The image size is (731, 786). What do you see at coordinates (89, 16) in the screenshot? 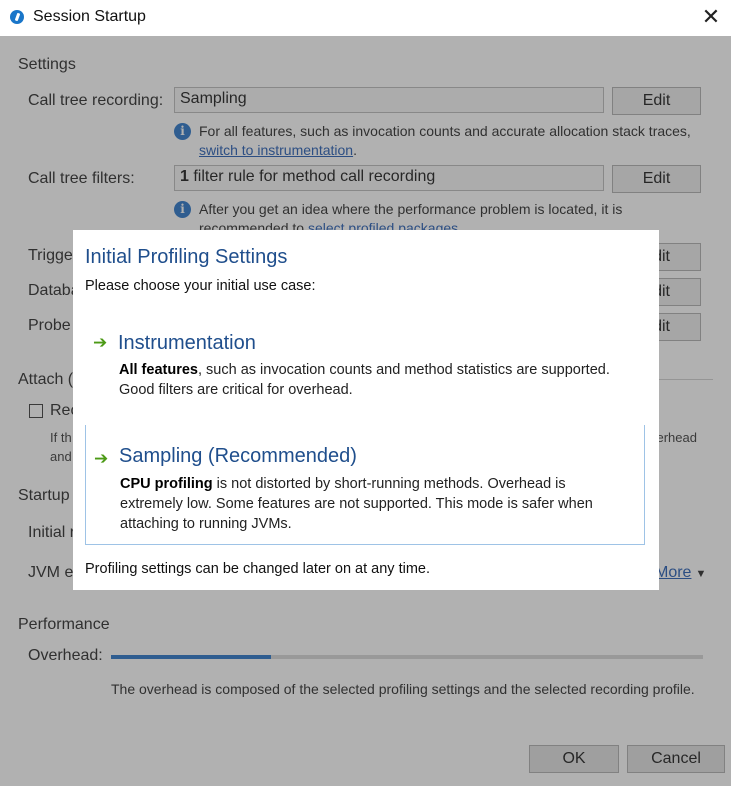
I see `window-title: Session Startup` at bounding box center [89, 16].